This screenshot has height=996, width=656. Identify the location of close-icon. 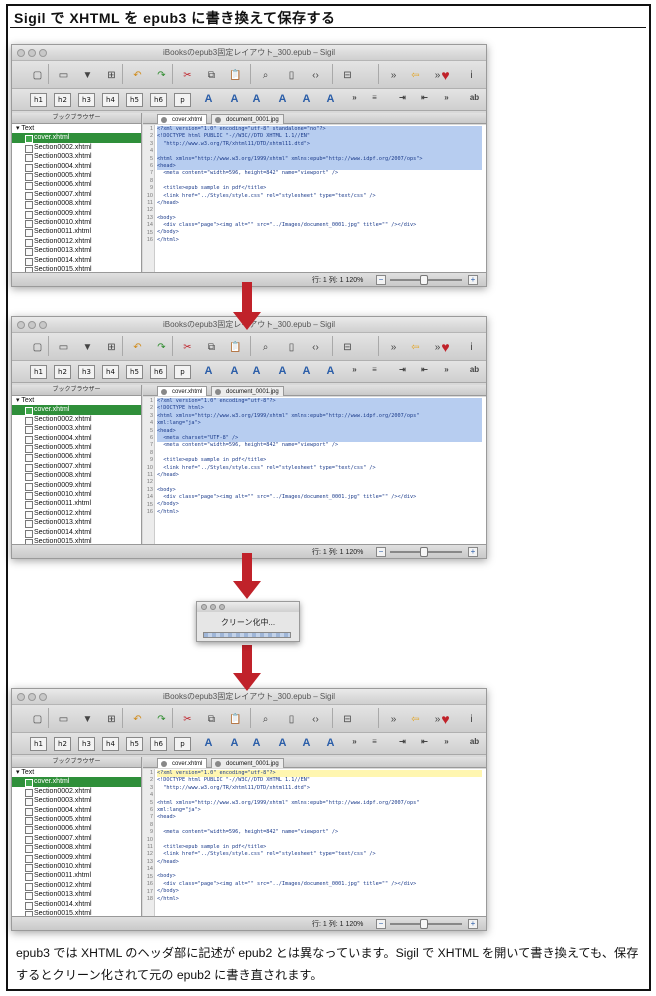
(204, 607).